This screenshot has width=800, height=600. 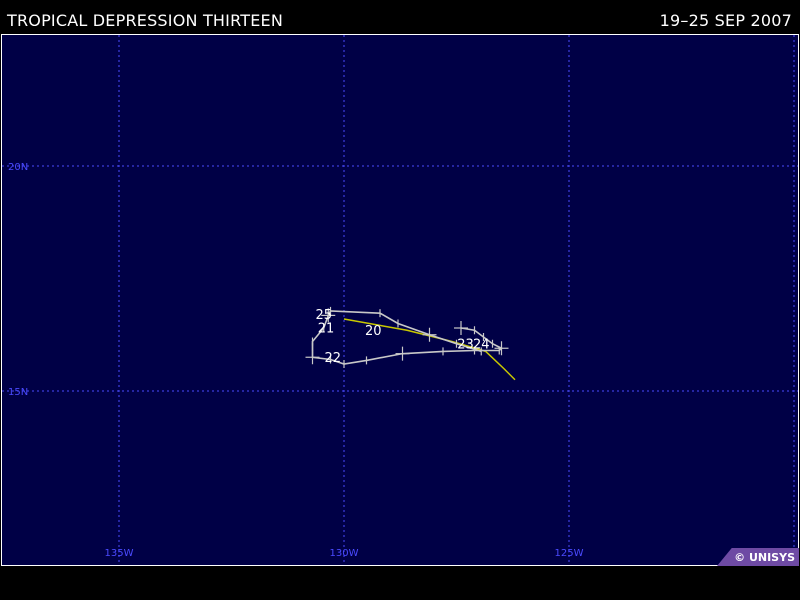 What do you see at coordinates (481, 344) in the screenshot?
I see `track-day-label: 24` at bounding box center [481, 344].